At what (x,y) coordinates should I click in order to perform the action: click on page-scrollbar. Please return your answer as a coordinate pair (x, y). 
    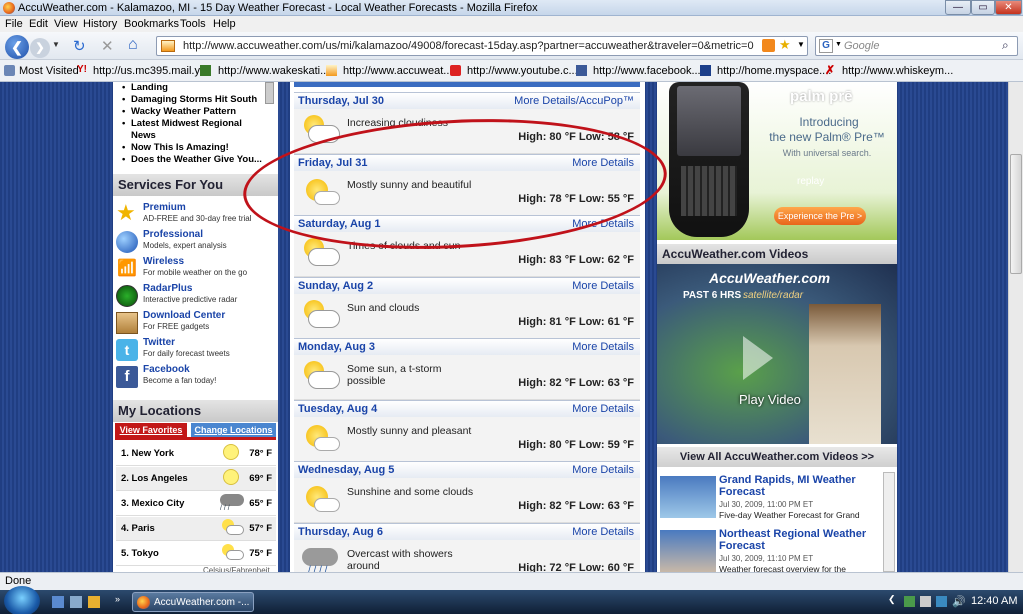
    Looking at the image, I should click on (1015, 327).